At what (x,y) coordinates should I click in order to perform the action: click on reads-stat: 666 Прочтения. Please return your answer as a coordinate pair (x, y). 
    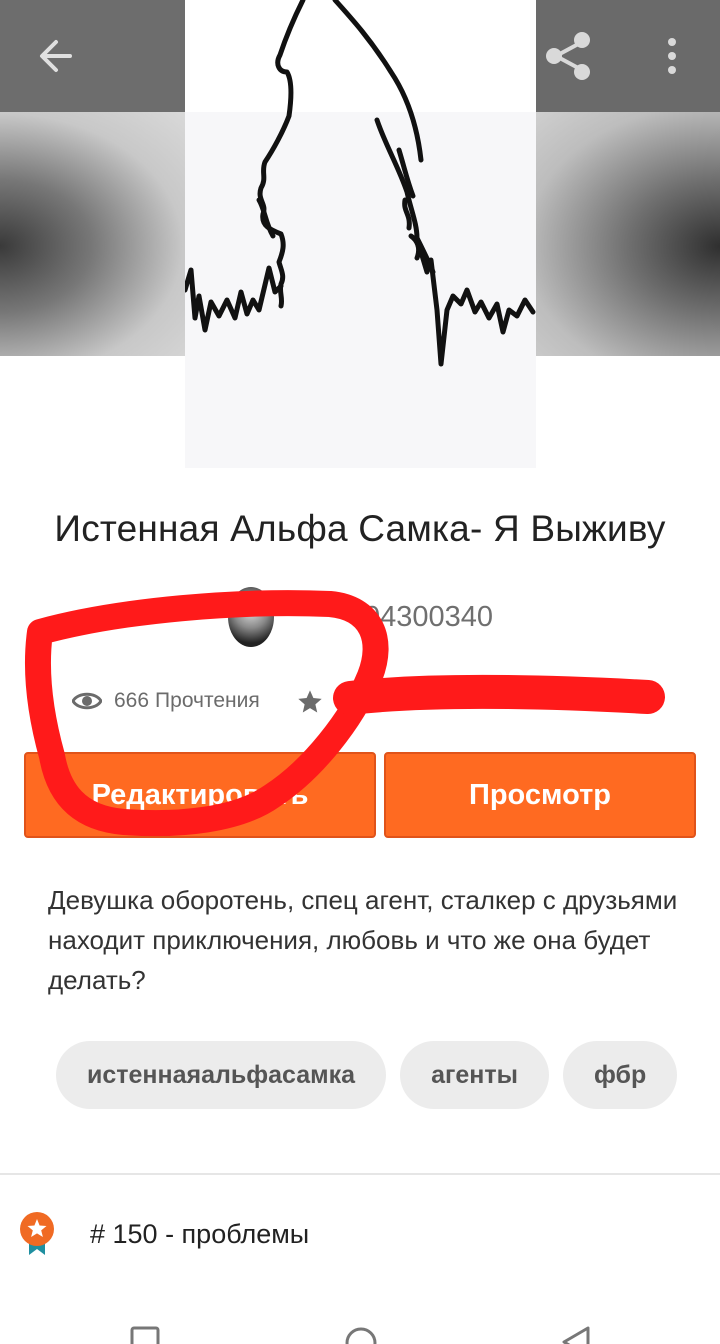
    Looking at the image, I should click on (166, 701).